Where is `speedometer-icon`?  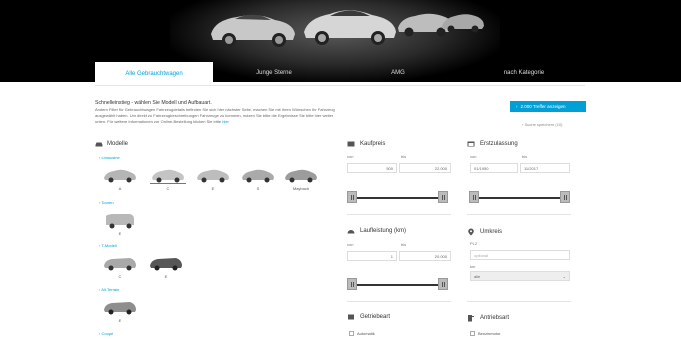
speedometer-icon is located at coordinates (351, 232).